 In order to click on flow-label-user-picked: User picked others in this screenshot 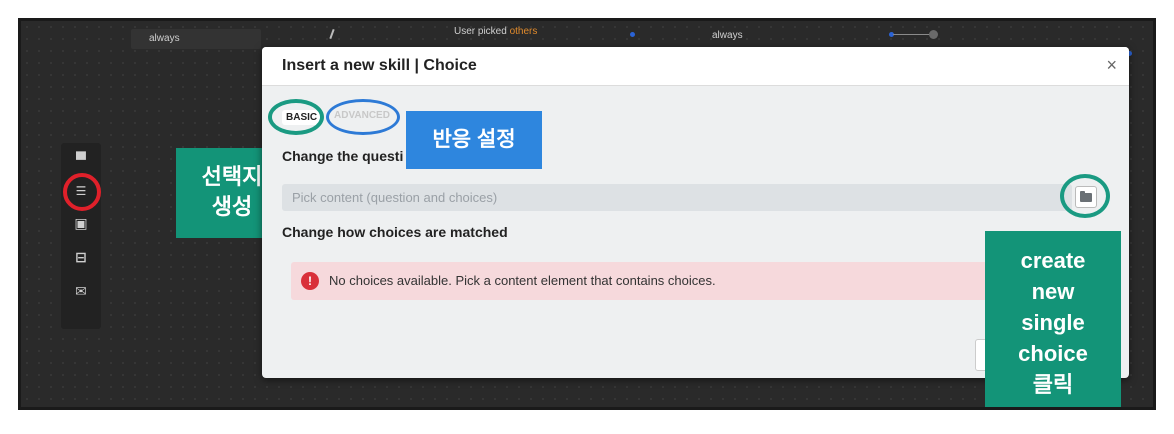, I will do `click(495, 31)`.